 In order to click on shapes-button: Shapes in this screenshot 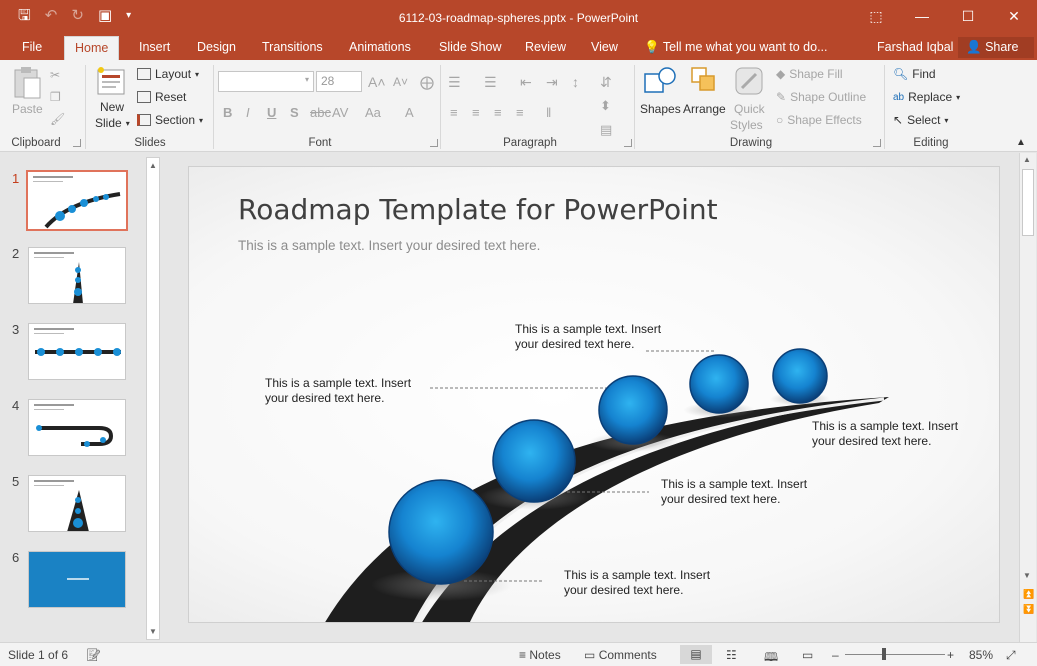, I will do `click(660, 109)`.